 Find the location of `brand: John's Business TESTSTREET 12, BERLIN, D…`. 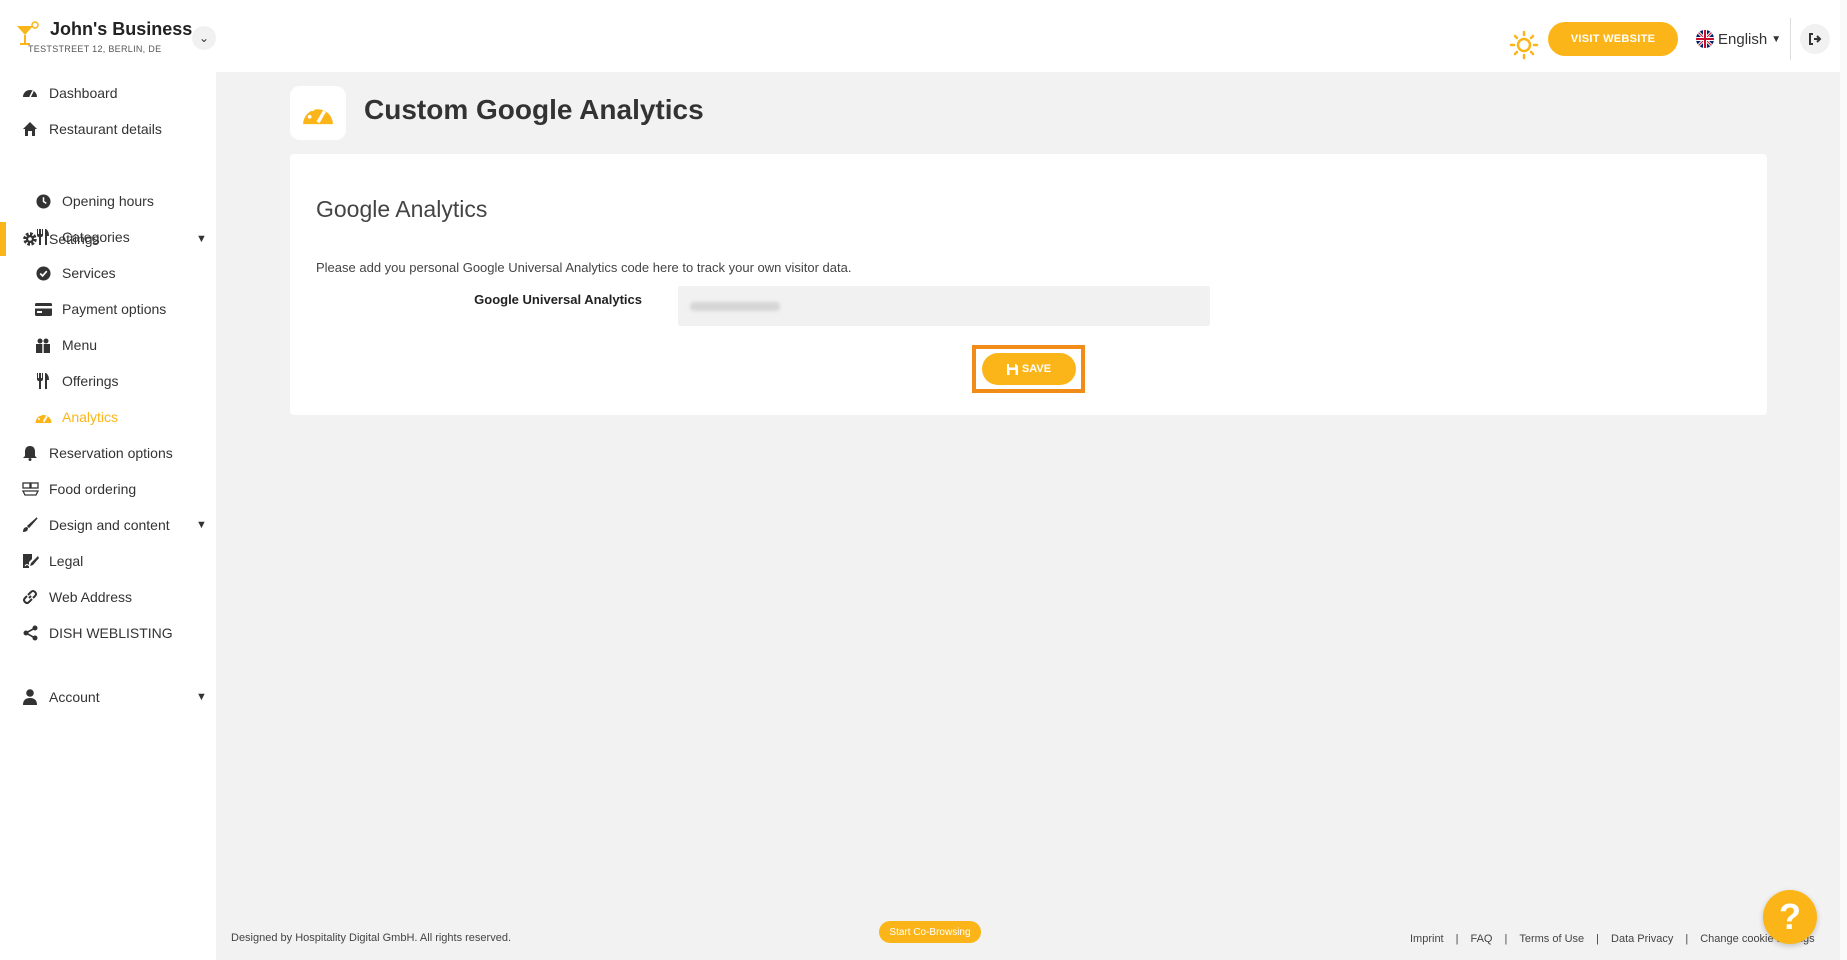

brand: John's Business TESTSTREET 12, BERLIN, D… is located at coordinates (103, 36).